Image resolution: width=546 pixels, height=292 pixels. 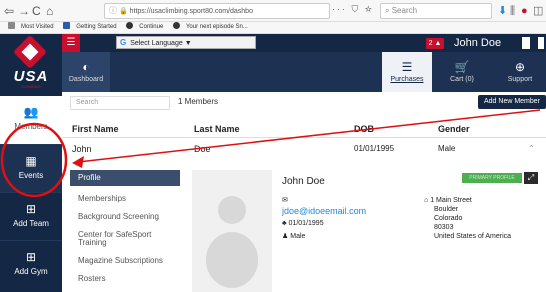 What do you see at coordinates (541, 43) in the screenshot?
I see `header-more-icon` at bounding box center [541, 43].